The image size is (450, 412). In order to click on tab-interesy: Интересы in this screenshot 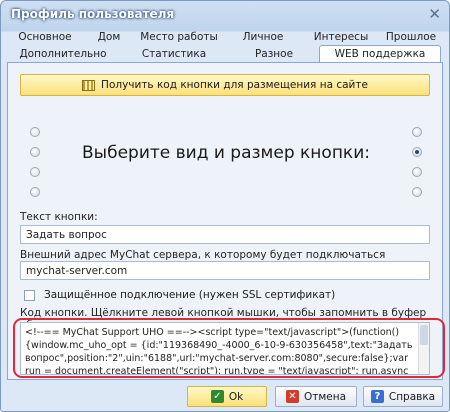, I will do `click(341, 36)`.